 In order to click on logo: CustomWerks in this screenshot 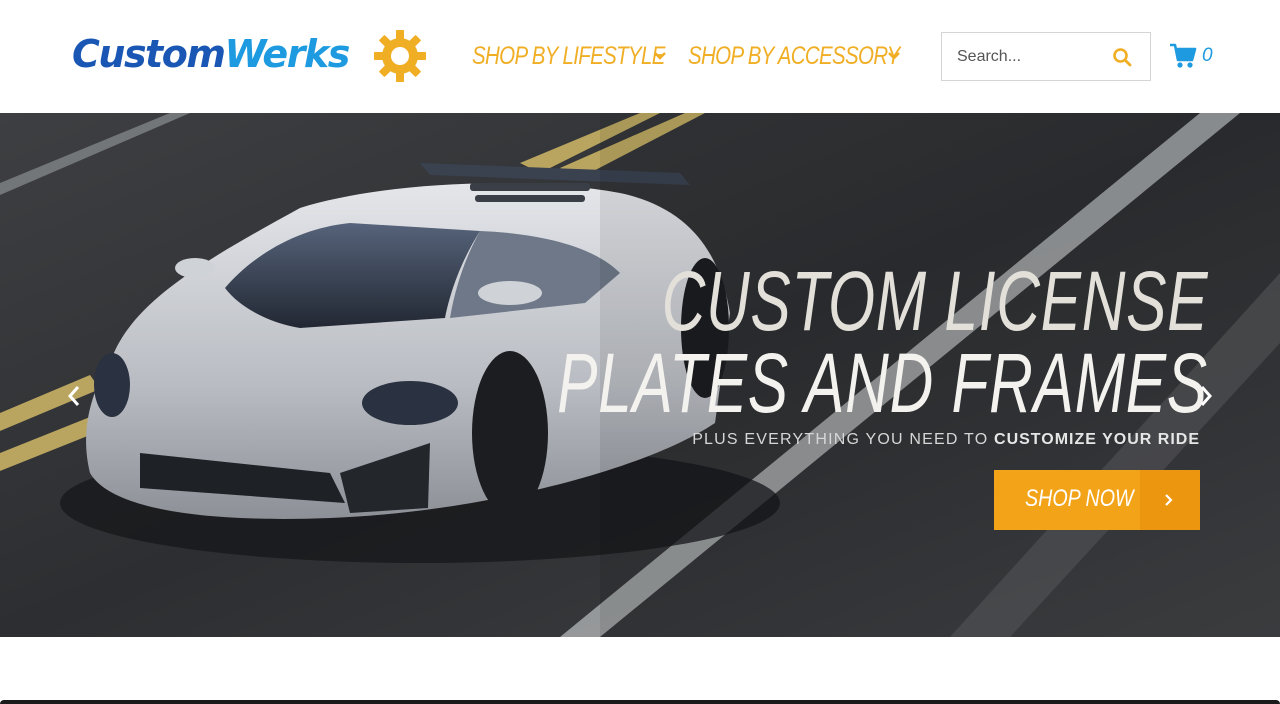, I will do `click(250, 57)`.